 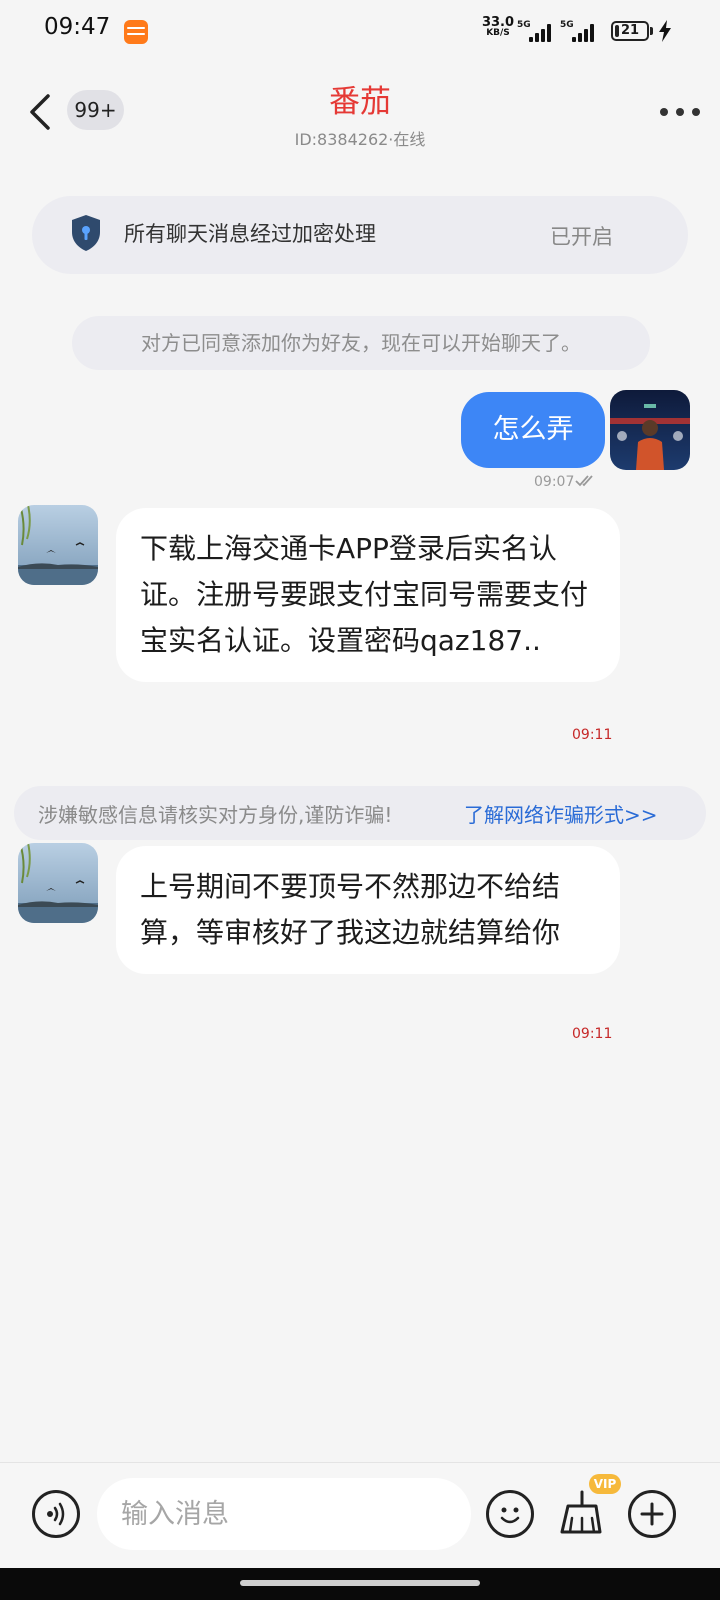 What do you see at coordinates (498, 22) in the screenshot?
I see `network-speed-value: 33.0` at bounding box center [498, 22].